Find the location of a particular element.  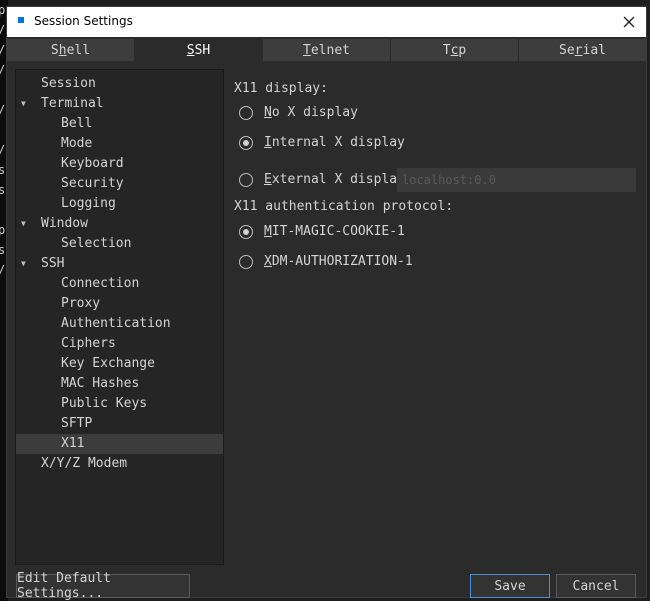

tree-item-label: Key Exchange is located at coordinates (108, 363).